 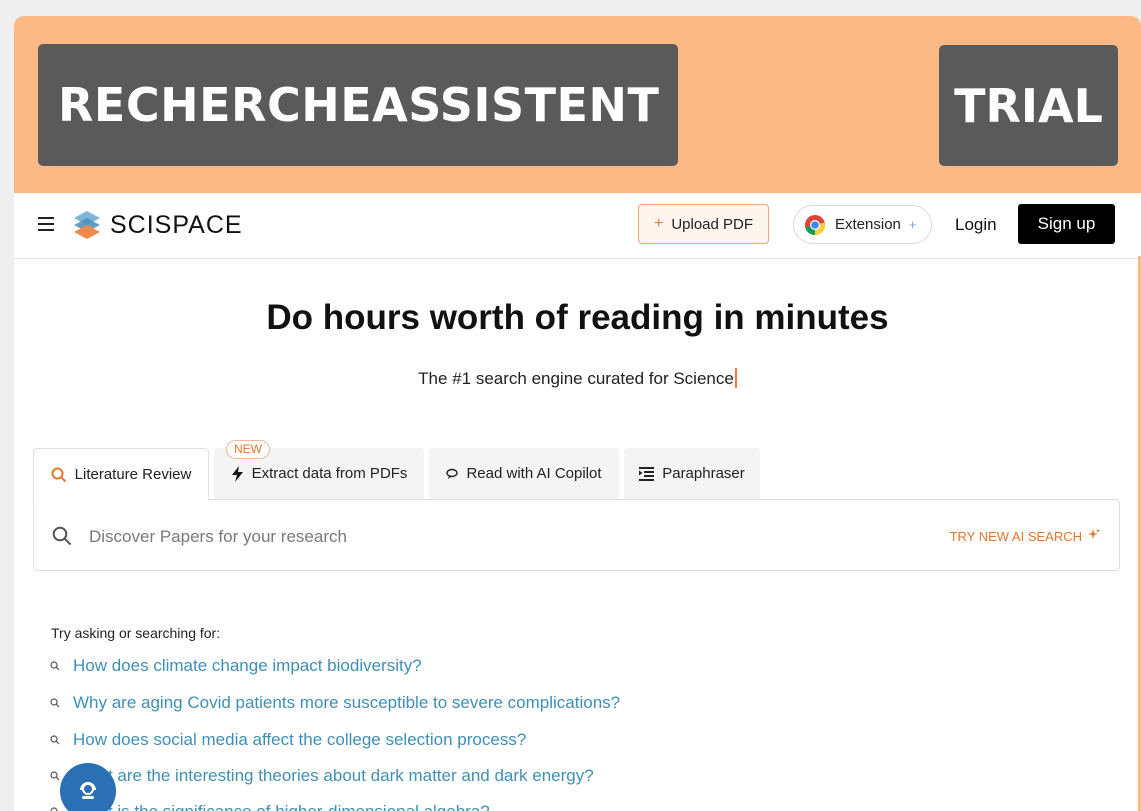 I want to click on tab-paraphraser: Paraphraser, so click(x=692, y=473).